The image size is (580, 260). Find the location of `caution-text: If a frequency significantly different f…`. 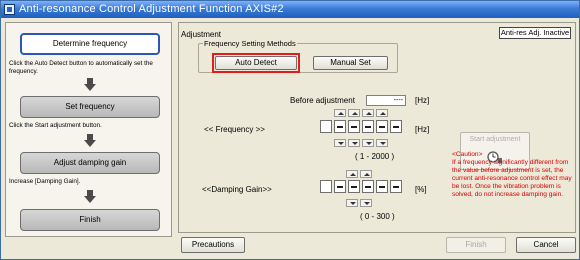

caution-text: If a frequency significantly different f… is located at coordinates (512, 178).